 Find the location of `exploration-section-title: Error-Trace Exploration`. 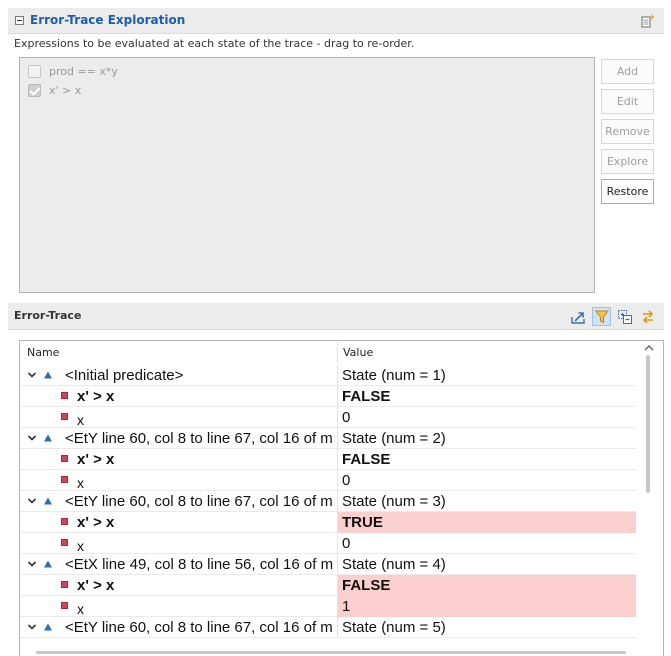

exploration-section-title: Error-Trace Exploration is located at coordinates (107, 20).